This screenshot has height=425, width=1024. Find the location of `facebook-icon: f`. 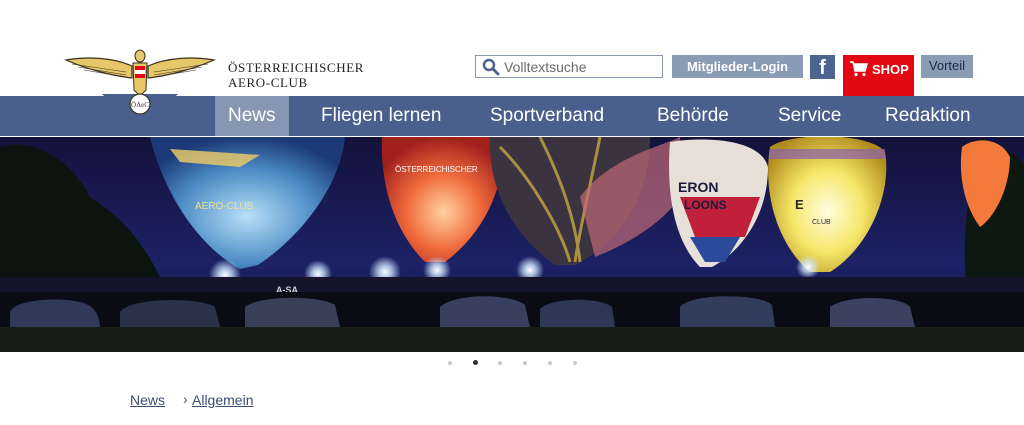

facebook-icon: f is located at coordinates (822, 67).